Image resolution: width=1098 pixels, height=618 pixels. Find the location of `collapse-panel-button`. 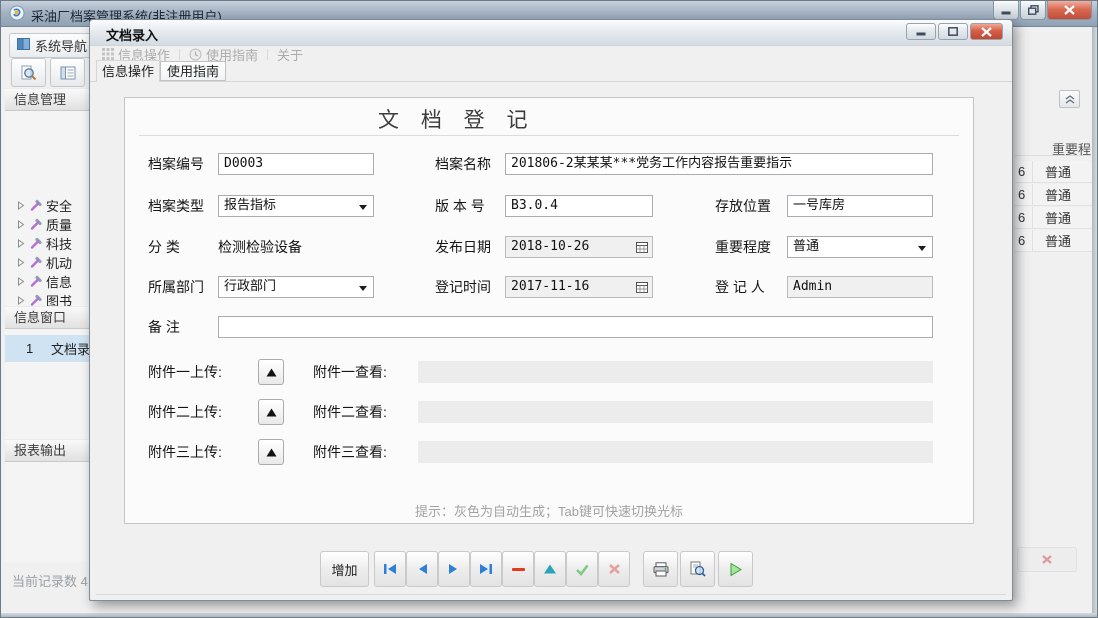

collapse-panel-button is located at coordinates (1069, 99).